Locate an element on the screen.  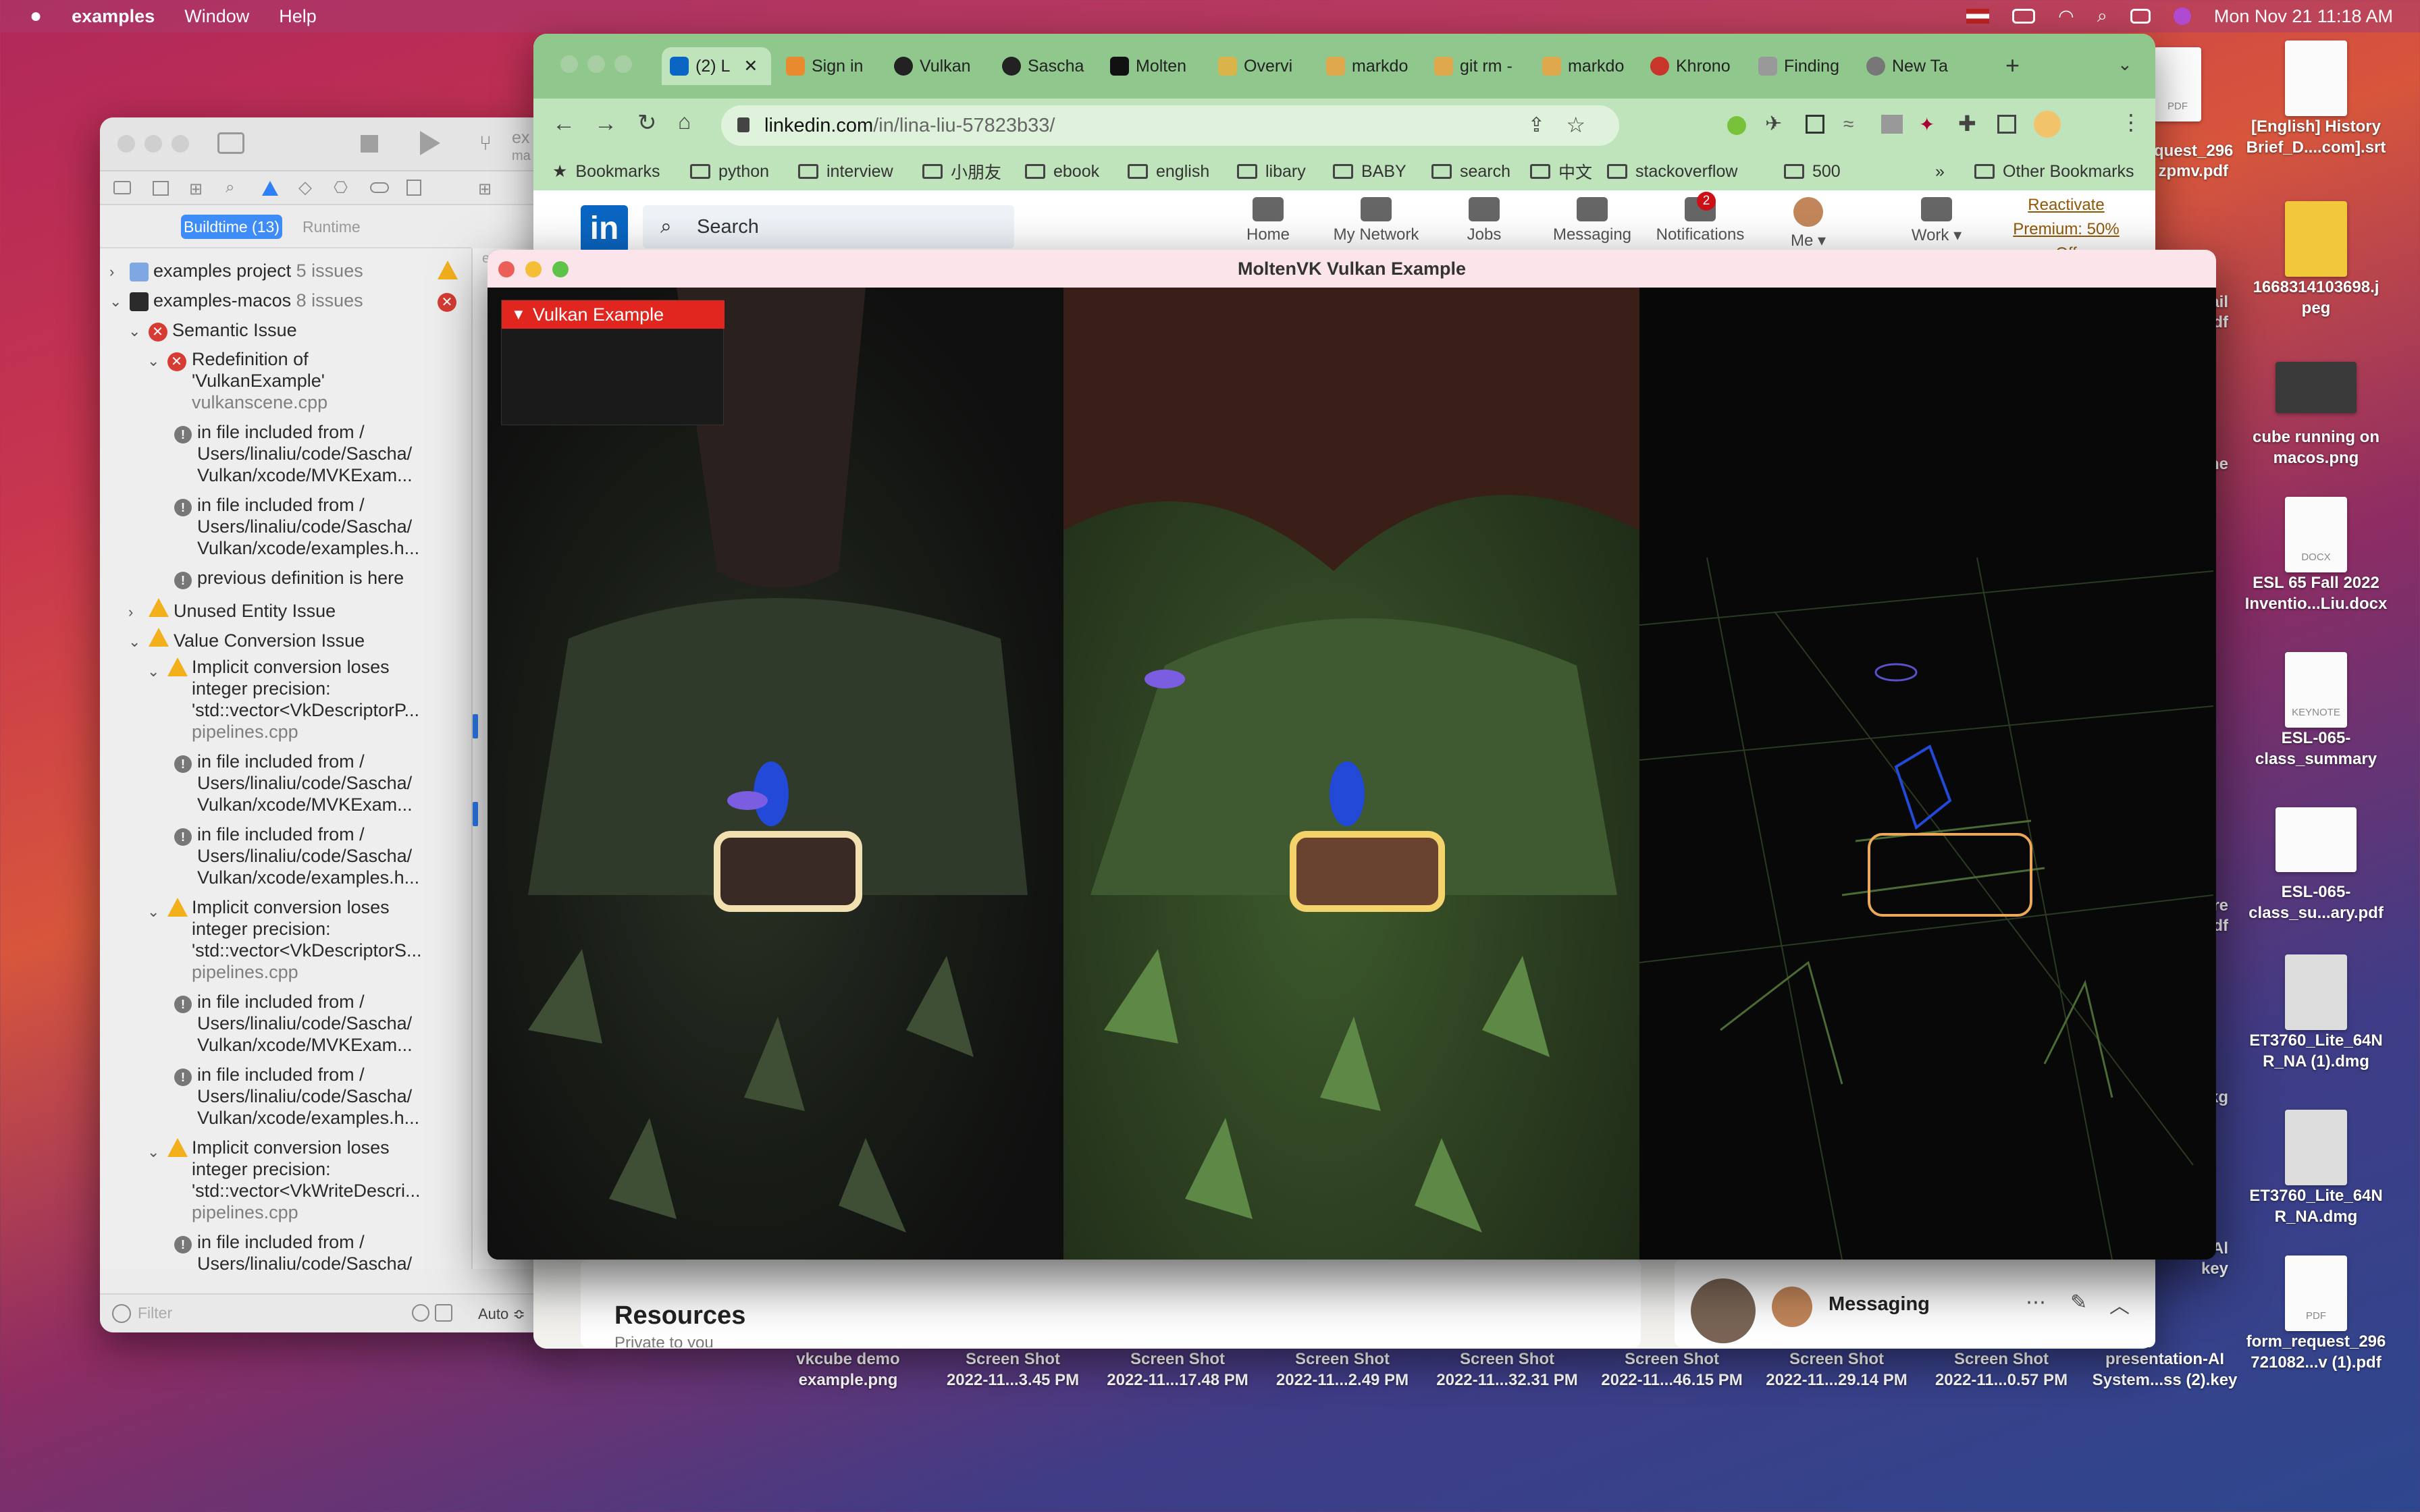
desktop-file: Screen Shot 2022-11...17.48 PM is located at coordinates (1178, 1369).